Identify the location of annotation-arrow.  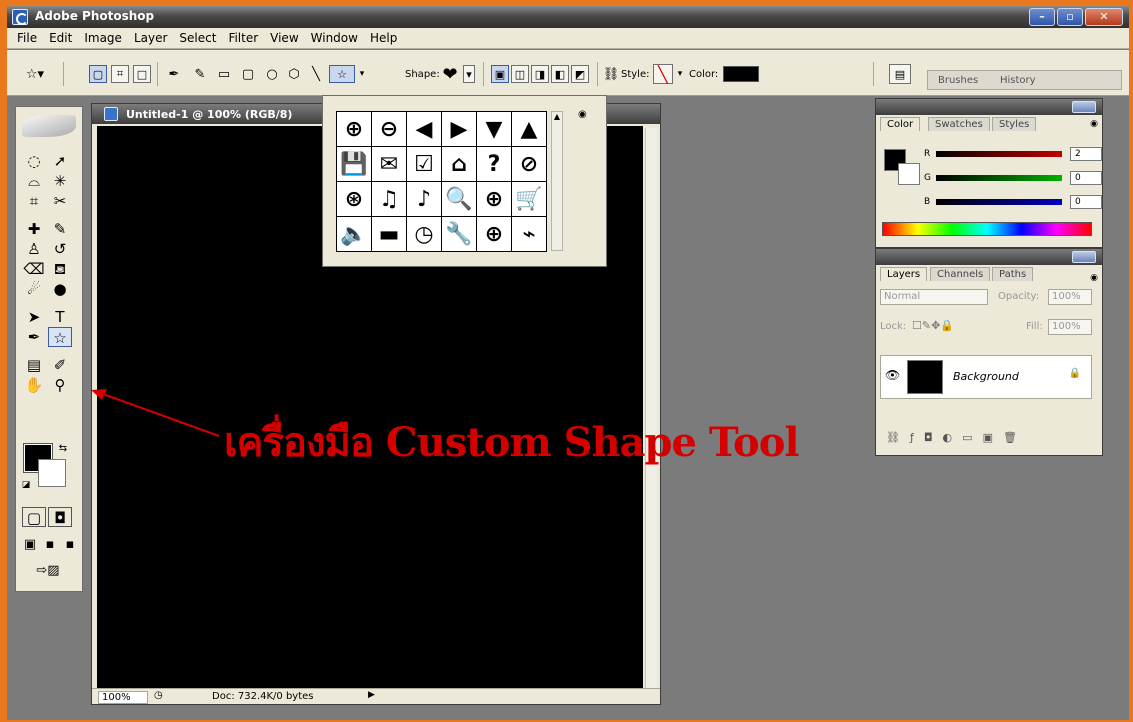
(155, 413).